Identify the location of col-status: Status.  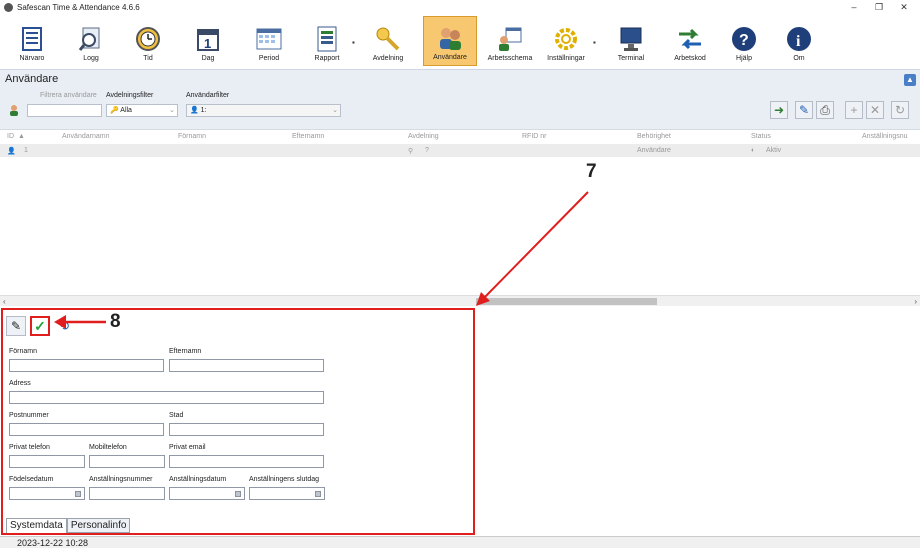
(761, 136).